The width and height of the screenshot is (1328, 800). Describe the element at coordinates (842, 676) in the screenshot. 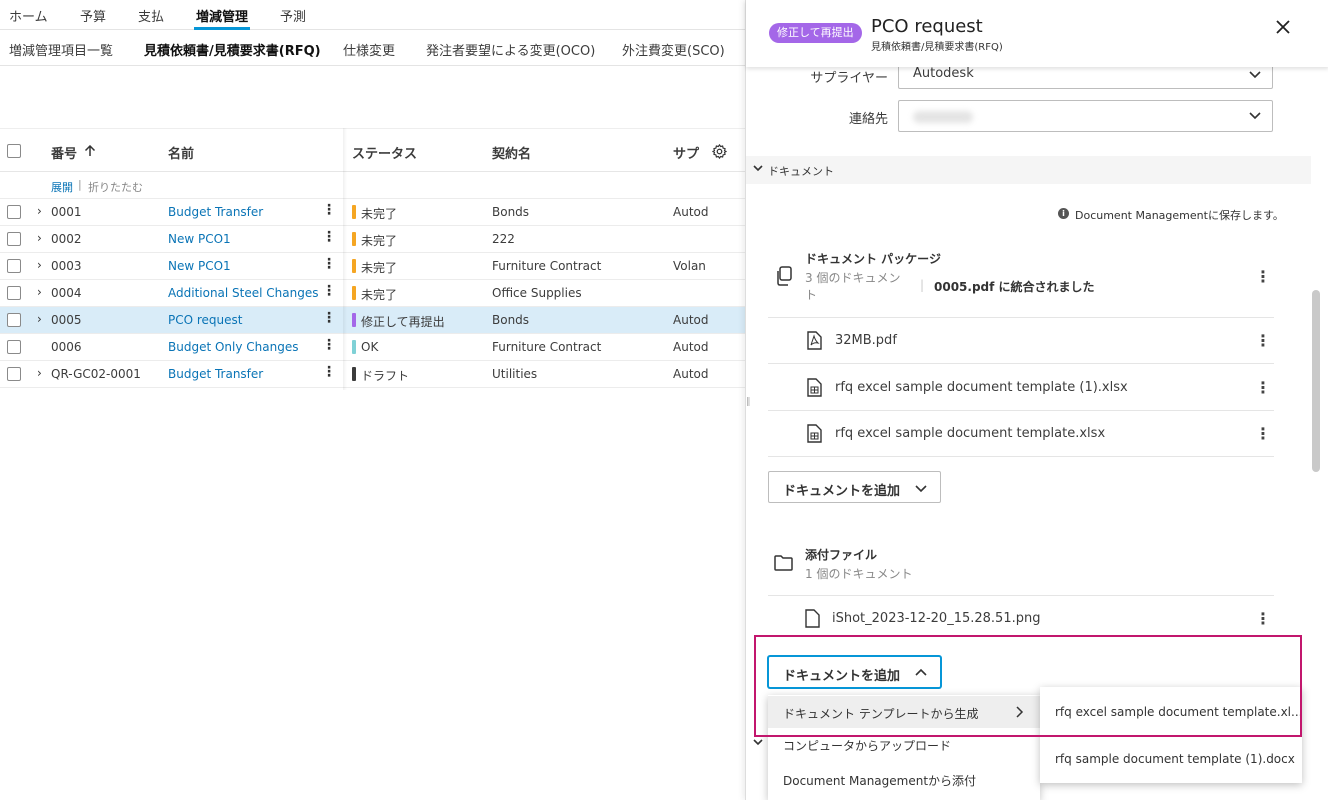

I see `add-attachment-label: ドキュメントを追加` at that location.